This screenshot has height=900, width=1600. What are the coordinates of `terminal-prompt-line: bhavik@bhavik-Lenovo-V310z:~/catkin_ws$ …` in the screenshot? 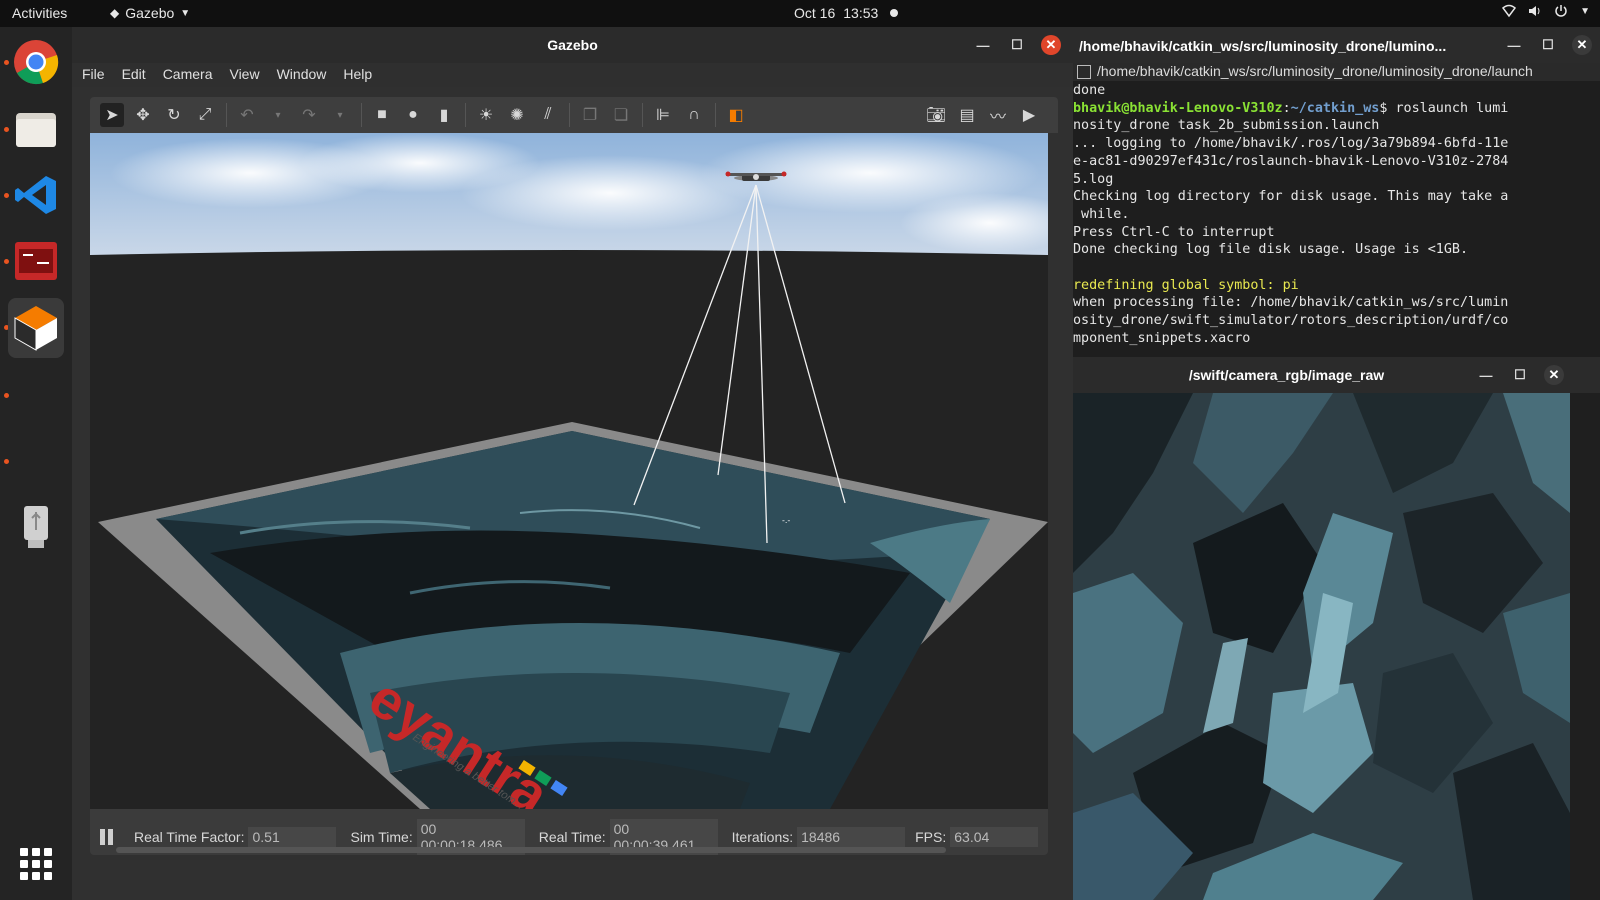 It's located at (1291, 108).